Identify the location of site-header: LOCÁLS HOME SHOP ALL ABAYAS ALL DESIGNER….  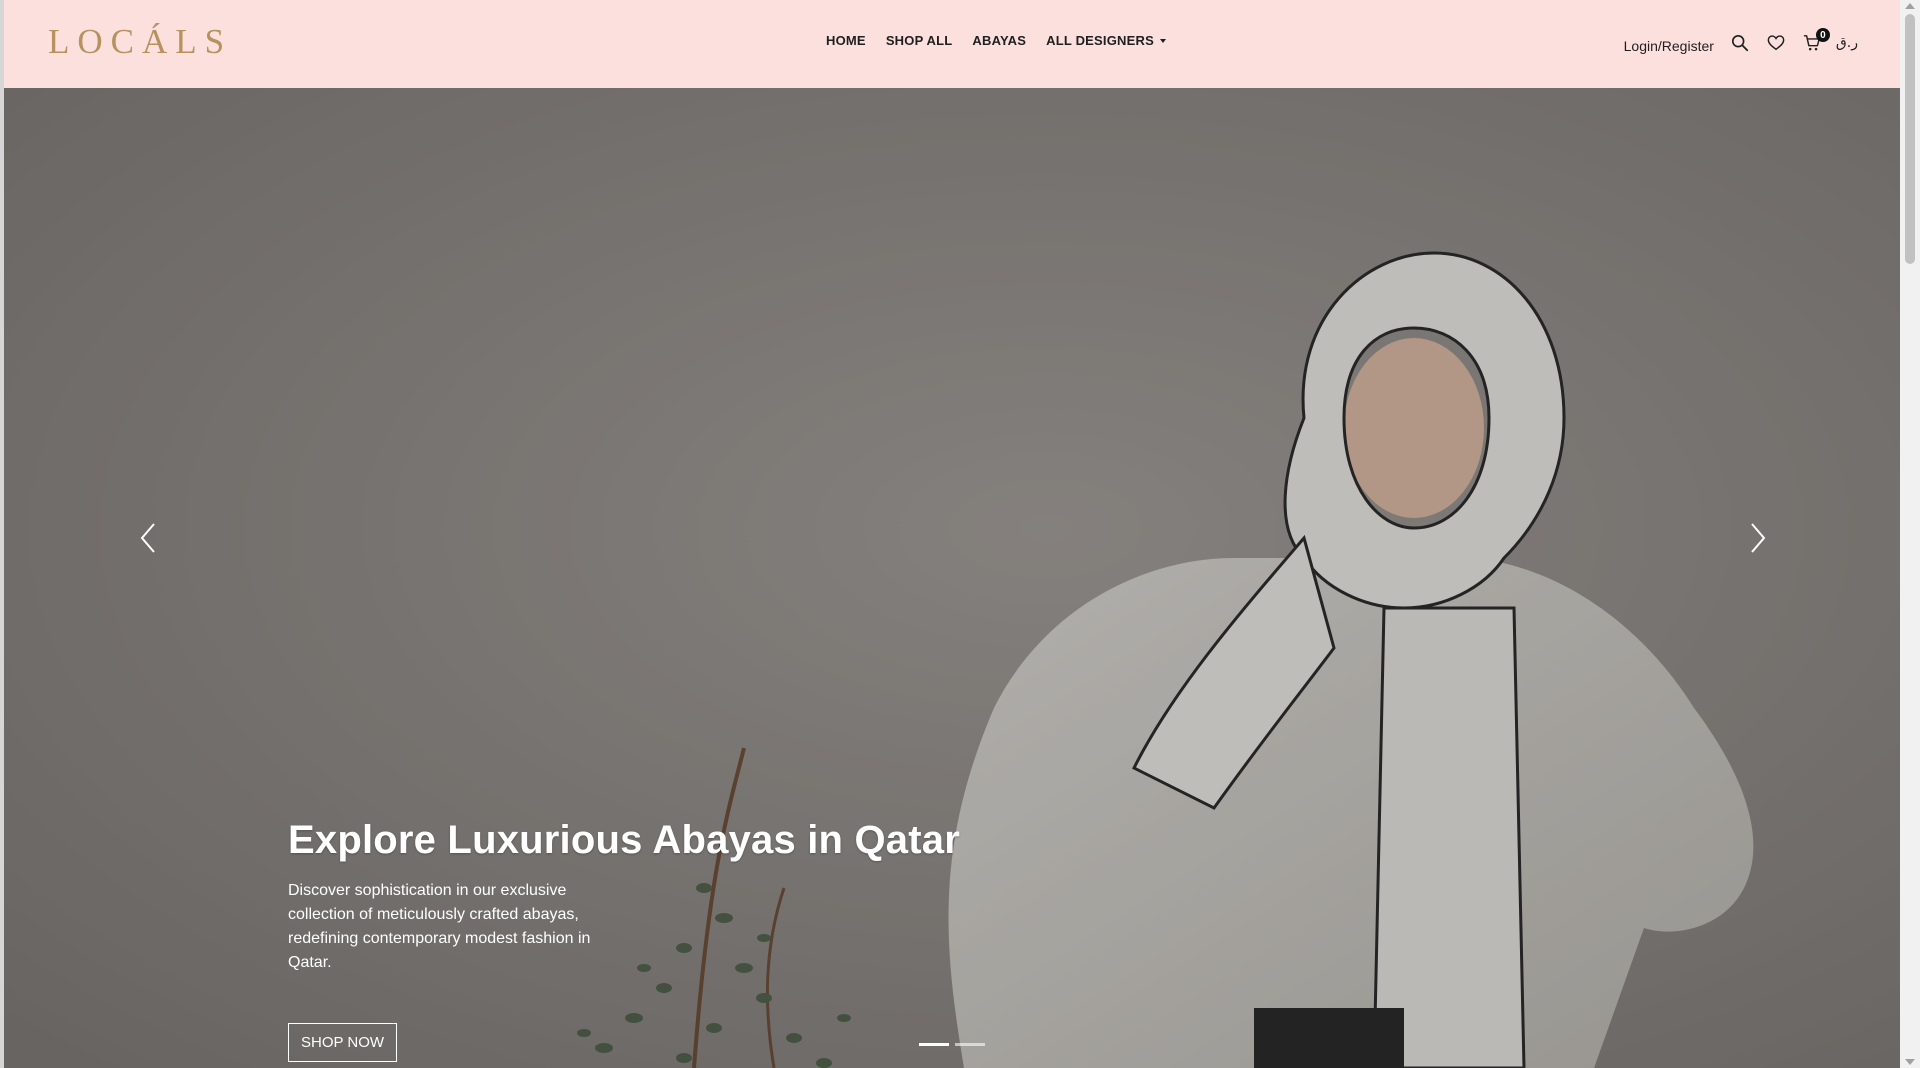
(952, 44).